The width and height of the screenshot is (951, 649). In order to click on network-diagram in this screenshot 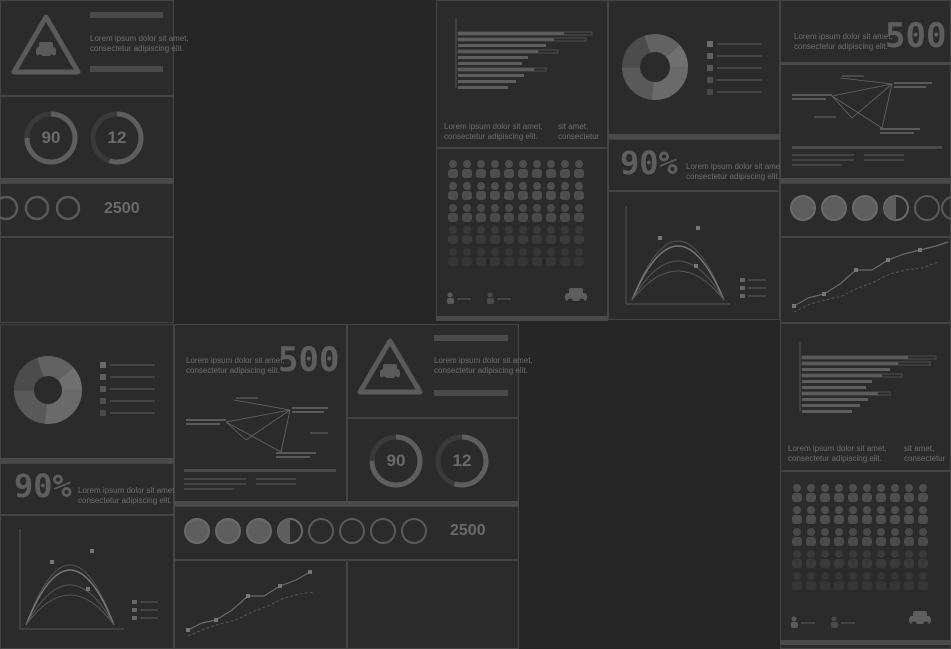, I will do `click(257, 427)`.